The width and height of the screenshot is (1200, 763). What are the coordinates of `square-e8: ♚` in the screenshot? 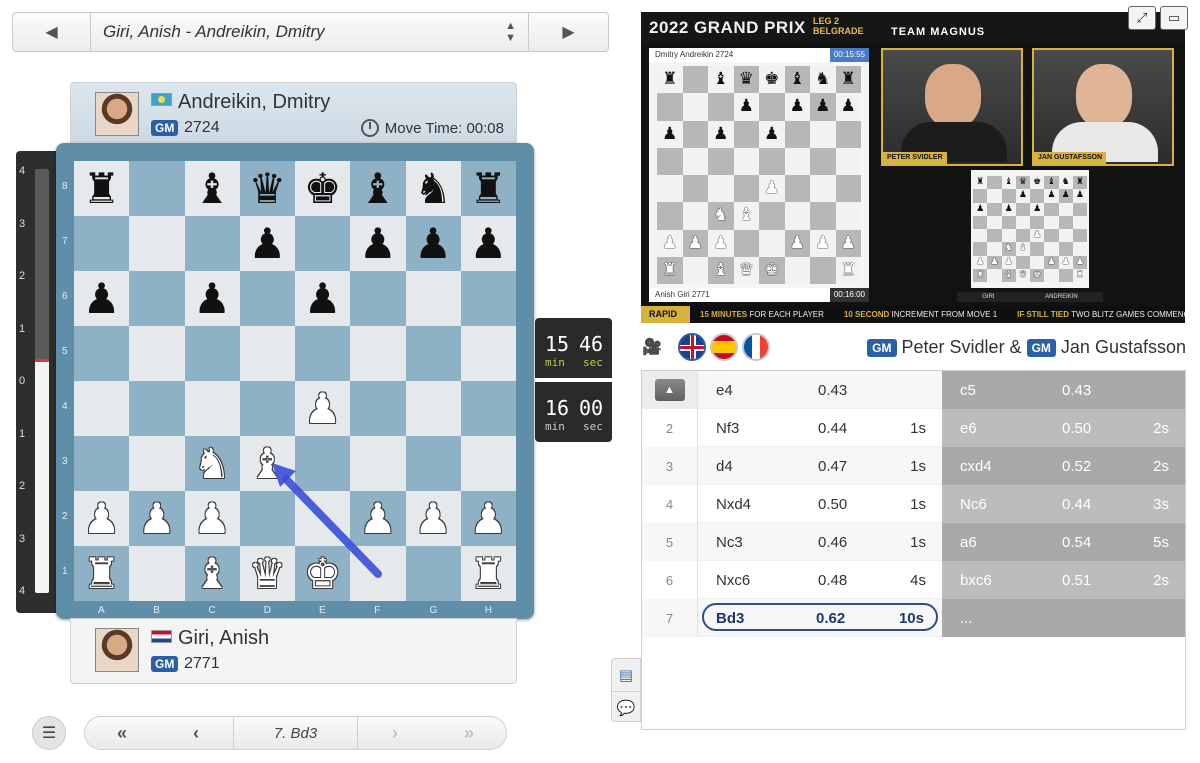 It's located at (323, 188).